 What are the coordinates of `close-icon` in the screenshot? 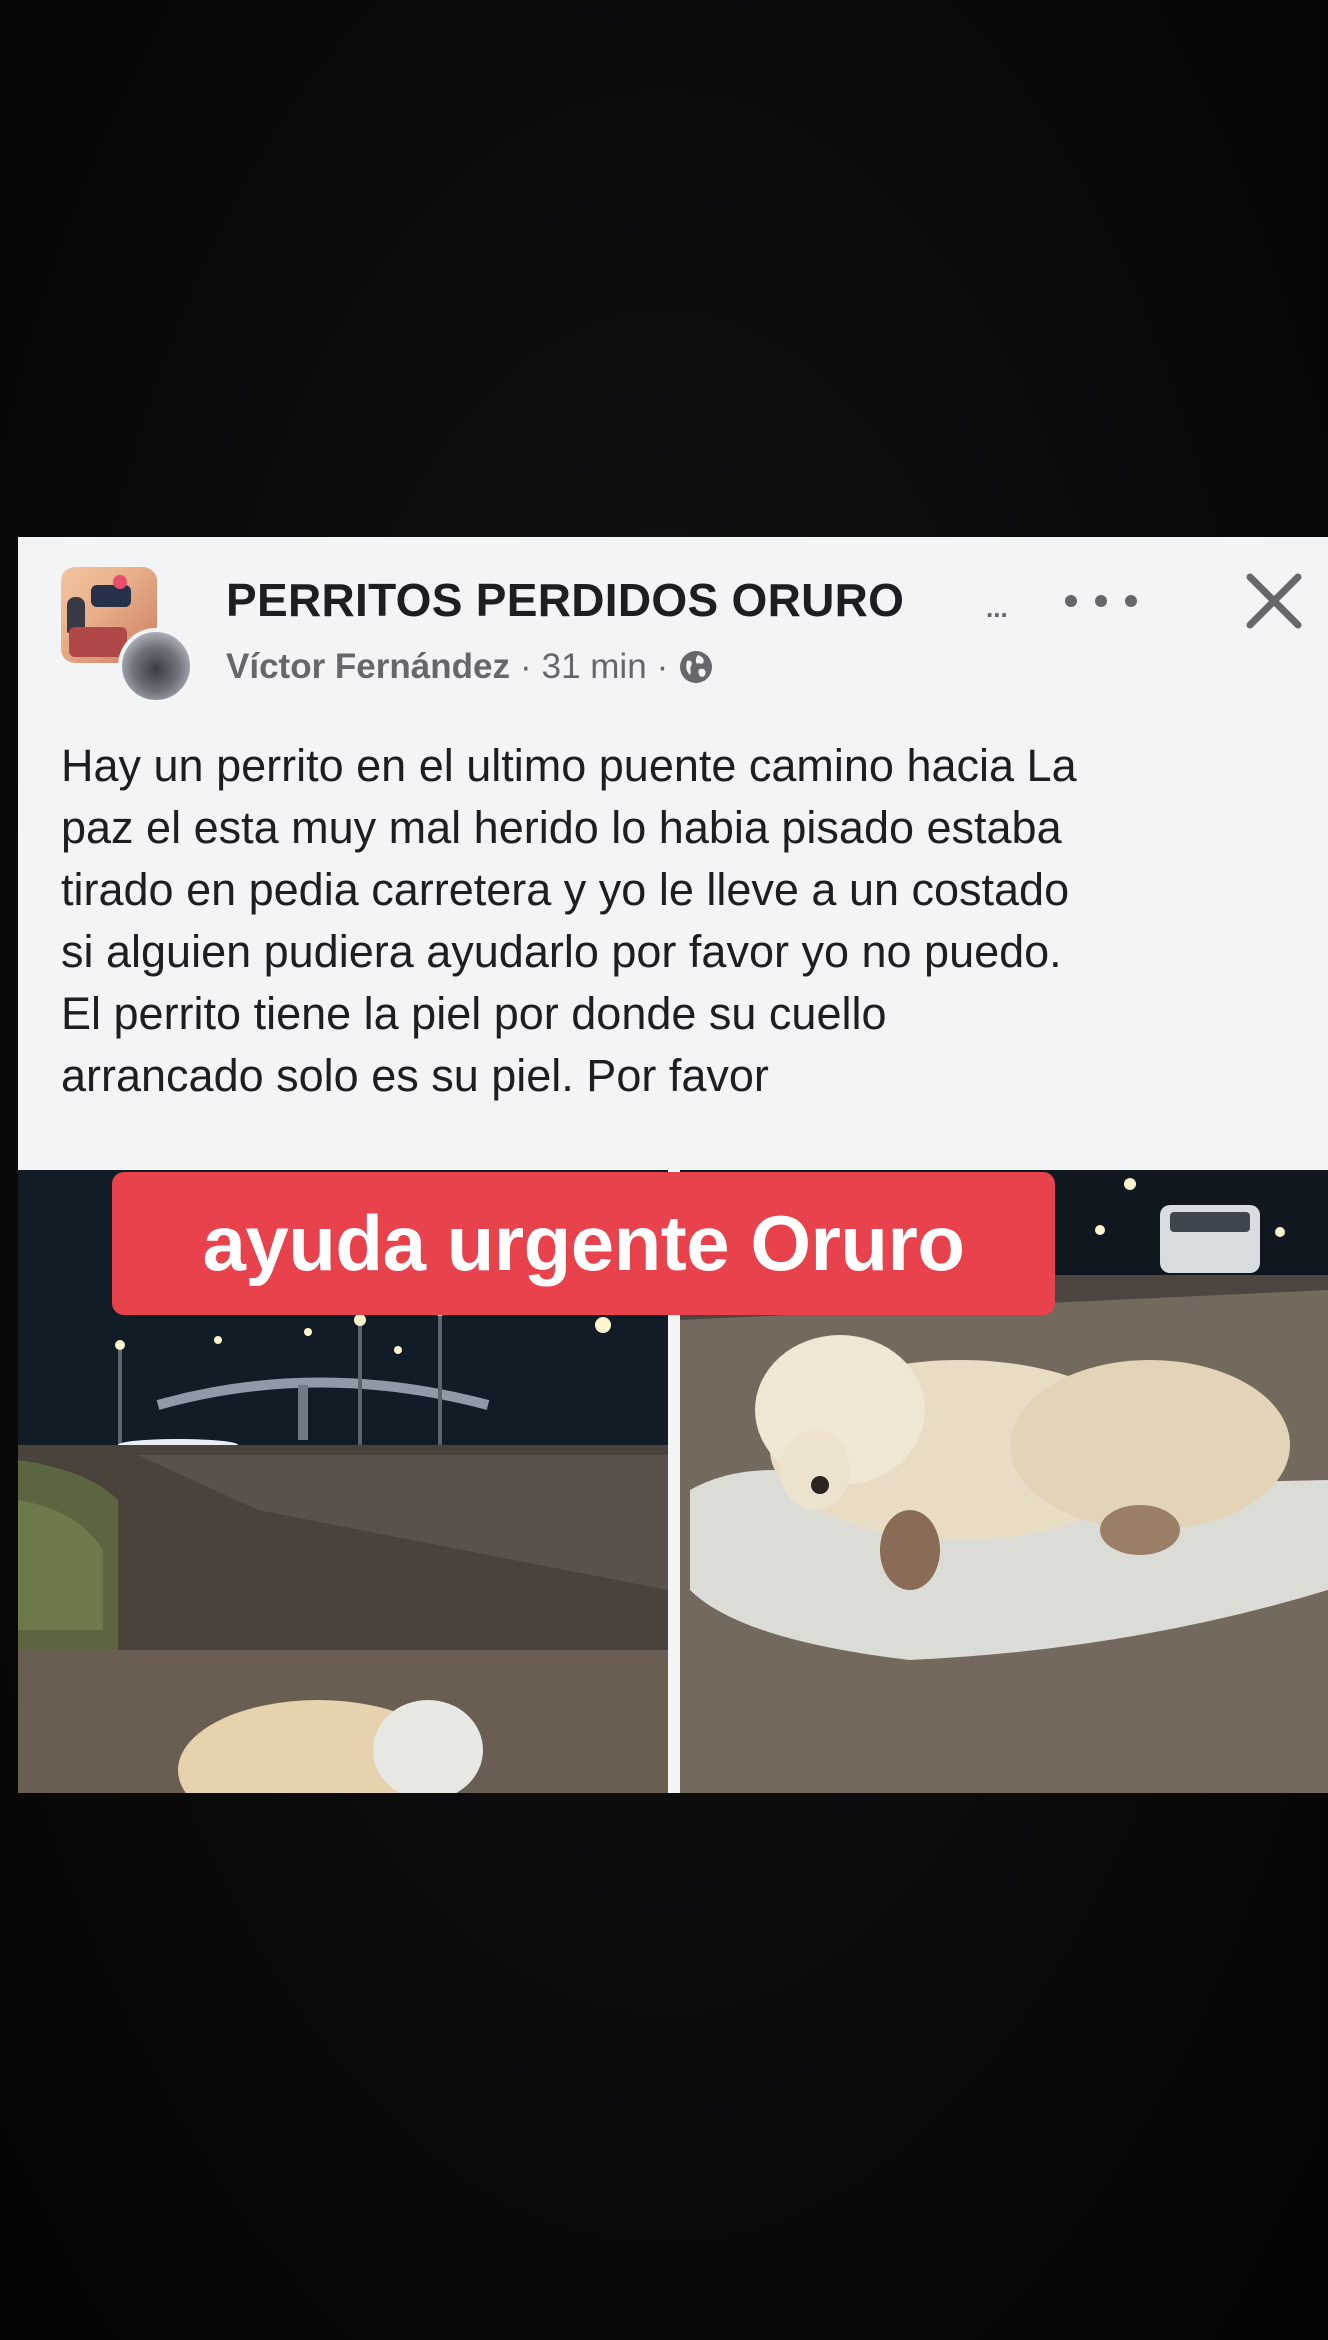 It's located at (1274, 601).